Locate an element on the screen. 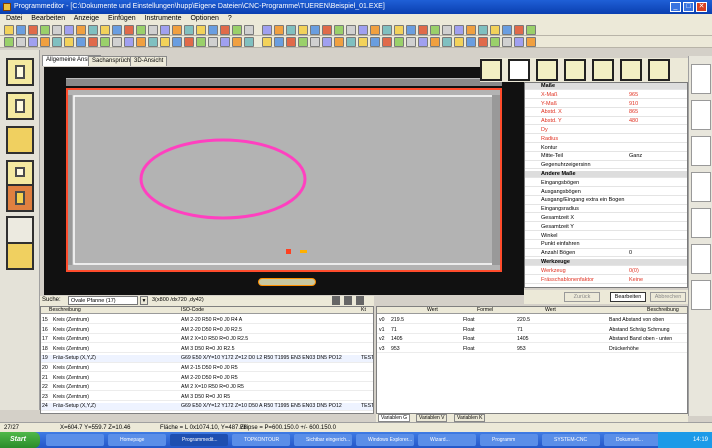  chevron-down-icon: ▼ is located at coordinates (144, 300).